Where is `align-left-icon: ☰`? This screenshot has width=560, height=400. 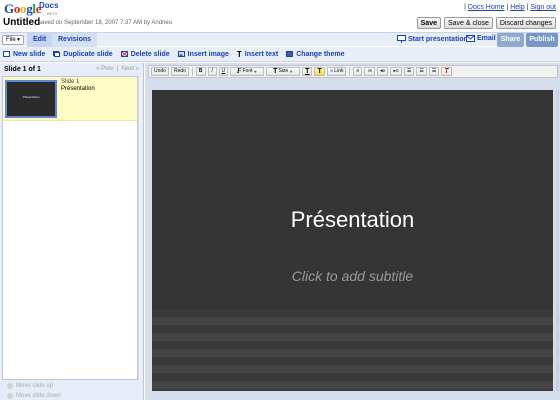 align-left-icon: ☰ is located at coordinates (409, 71).